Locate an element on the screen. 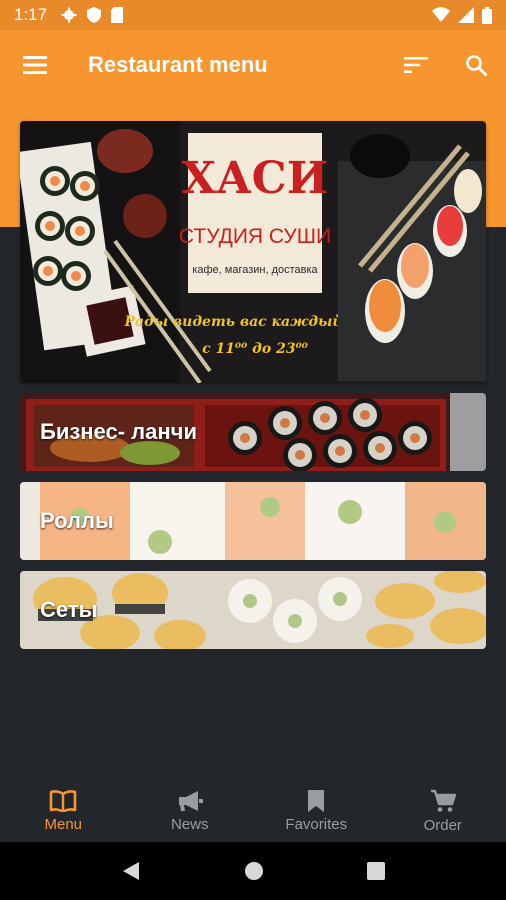  app-bar: Restaurant menu is located at coordinates (253, 65).